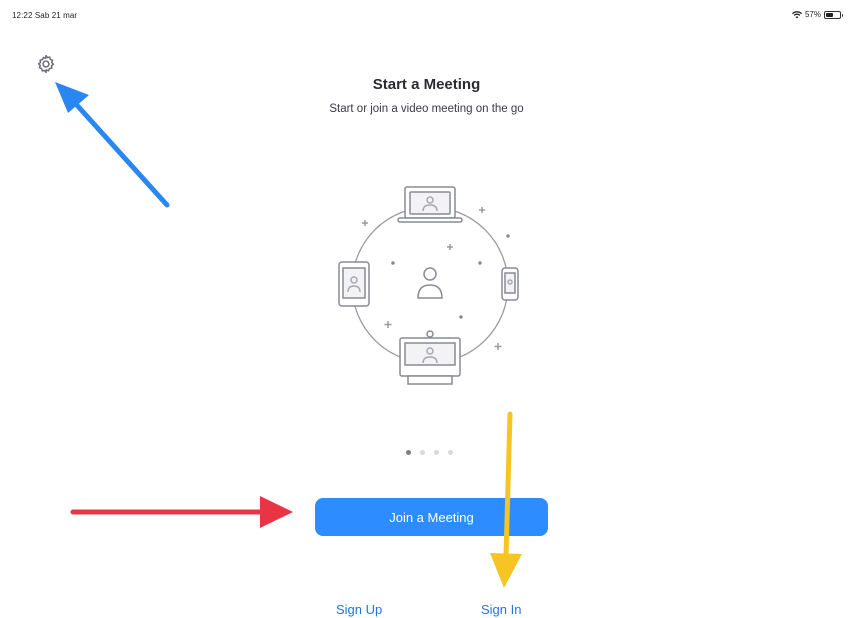 The image size is (853, 618). What do you see at coordinates (829, 14) in the screenshot?
I see `battery-level-fill` at bounding box center [829, 14].